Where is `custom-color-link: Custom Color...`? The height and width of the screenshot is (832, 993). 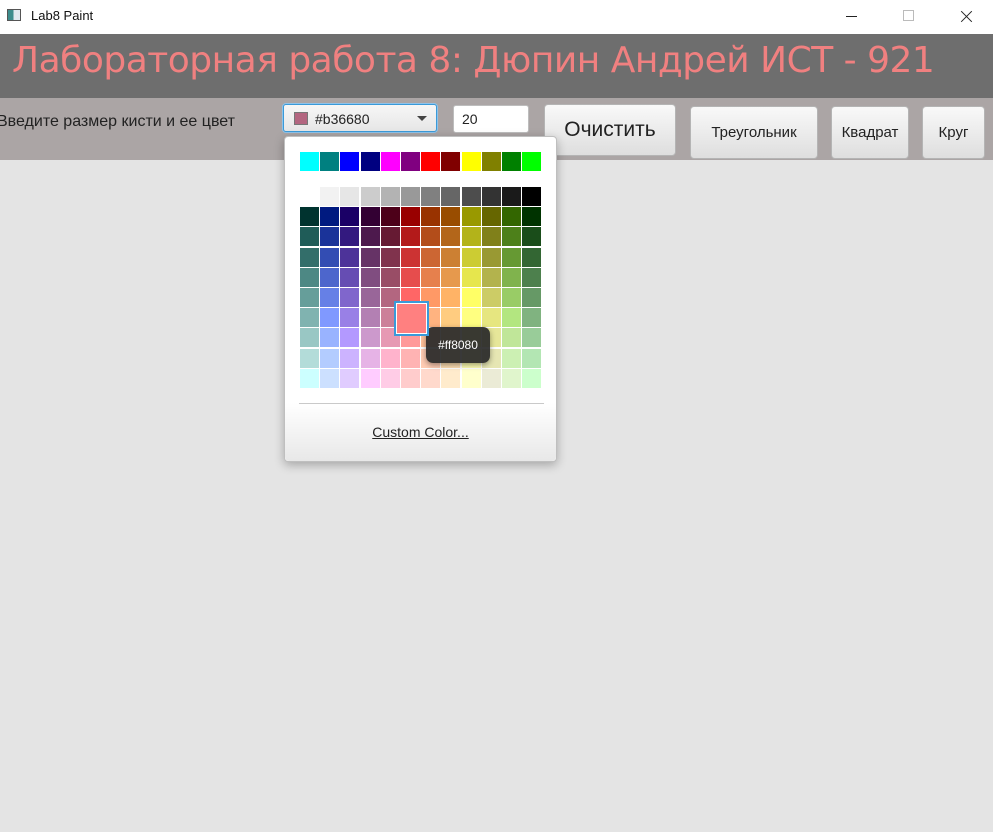 custom-color-link: Custom Color... is located at coordinates (420, 432).